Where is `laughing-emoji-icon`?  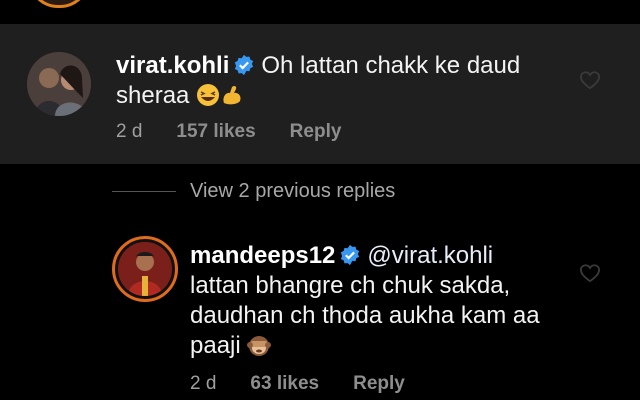
laughing-emoji-icon is located at coordinates (208, 95).